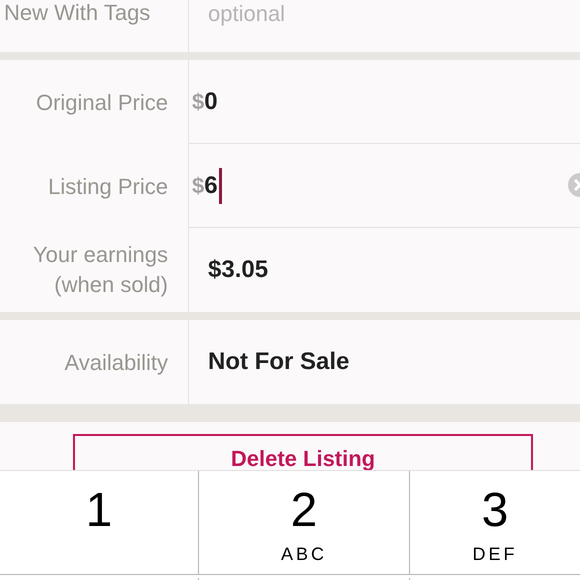  I want to click on field-label: Availability, so click(116, 362).